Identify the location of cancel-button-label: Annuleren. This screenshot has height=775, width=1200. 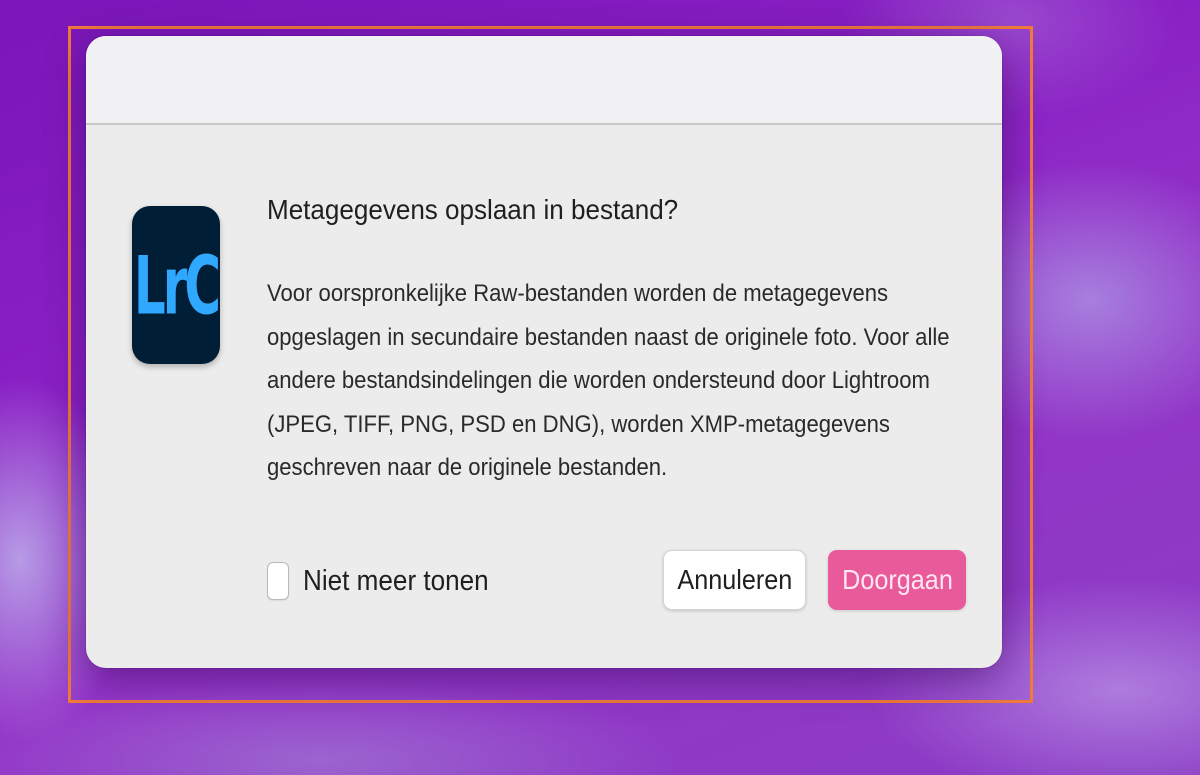
(734, 579).